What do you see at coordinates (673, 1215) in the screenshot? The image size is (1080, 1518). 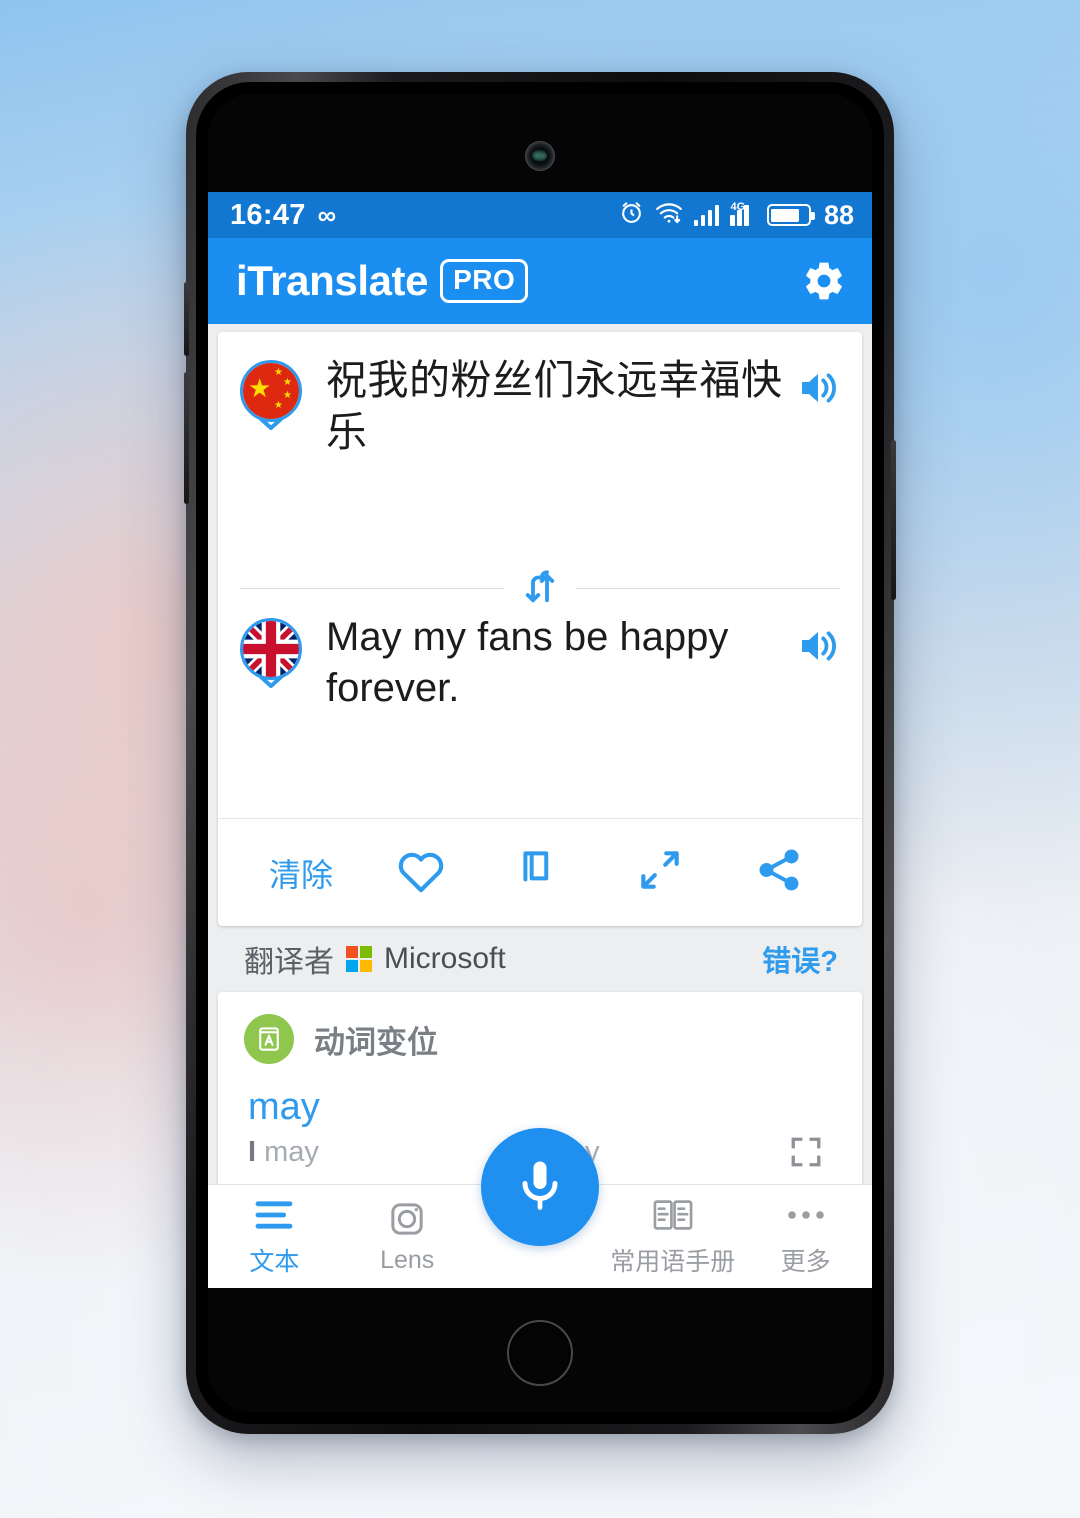 I see `phrasebook-icon` at bounding box center [673, 1215].